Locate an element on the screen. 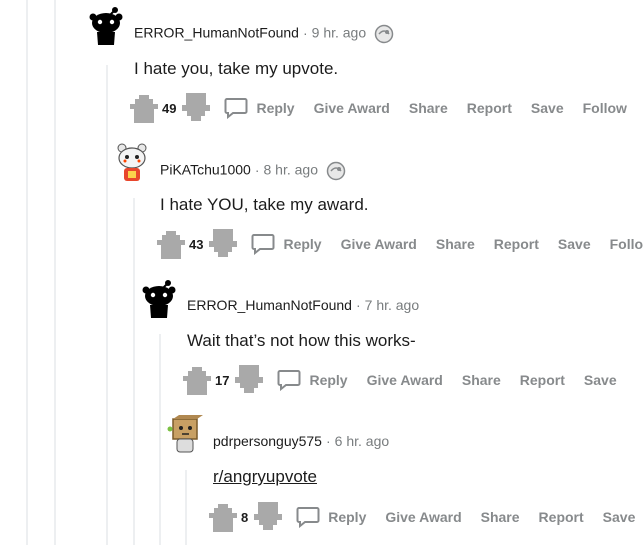 The height and width of the screenshot is (545, 643). comment-meta: pdrpersonguy575 · 6 hr. ago is located at coordinates (301, 441).